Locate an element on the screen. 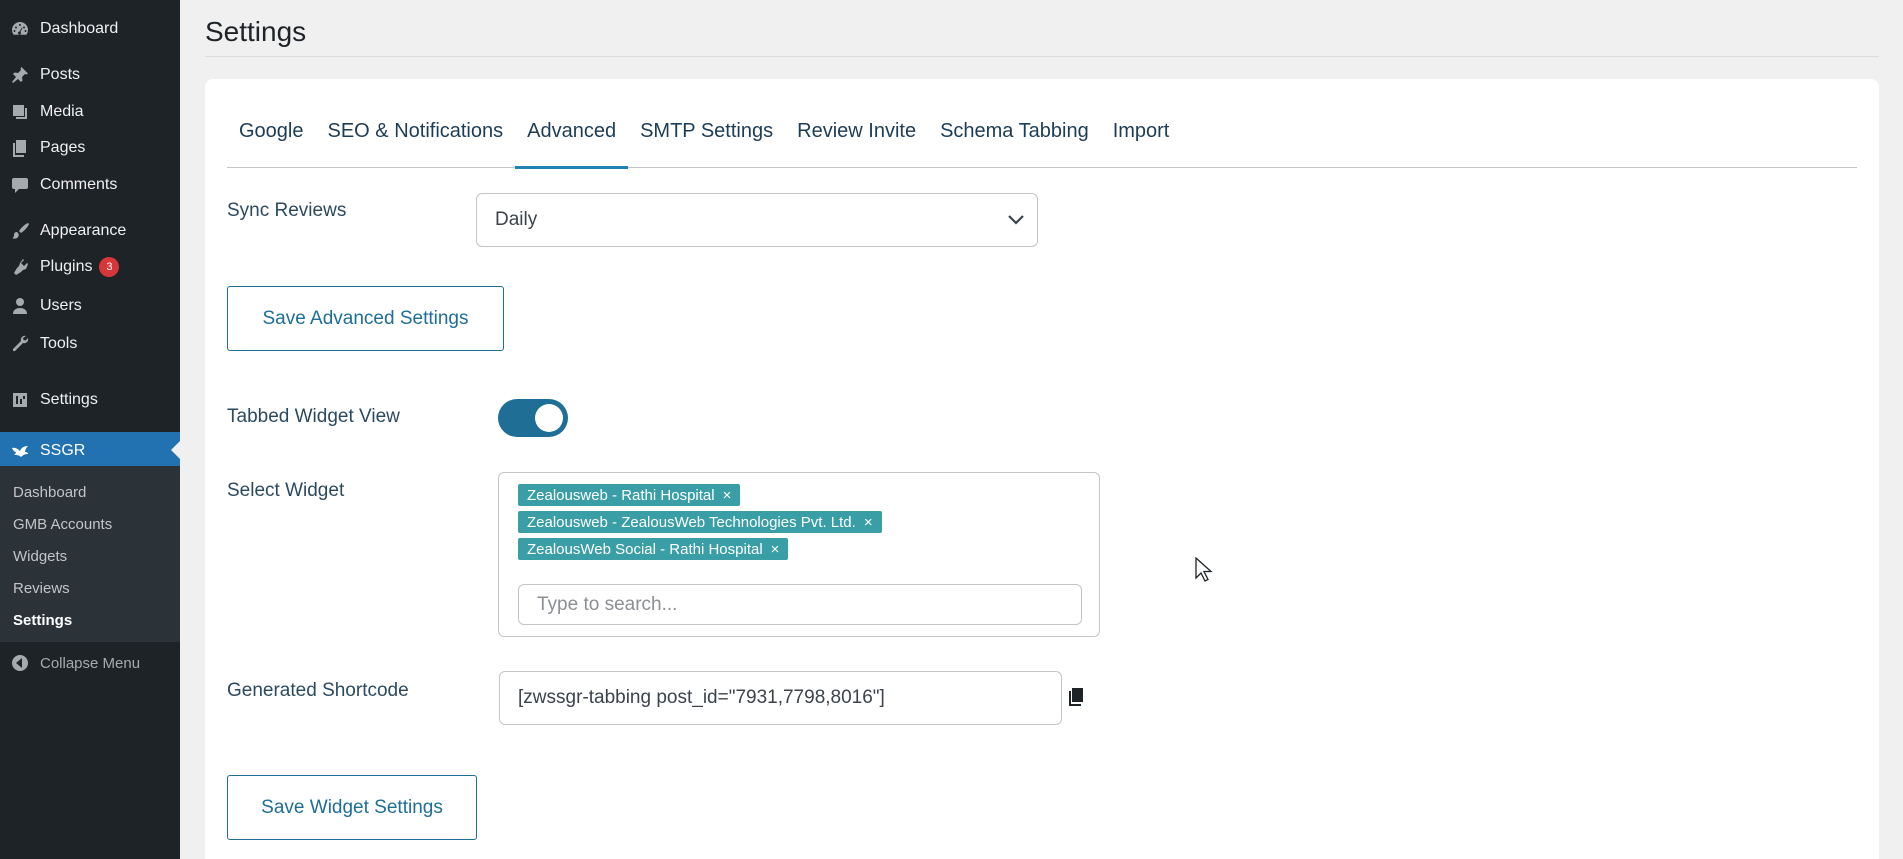 Image resolution: width=1903 pixels, height=859 pixels. save-widget-settings-button: Save Widget Settings is located at coordinates (352, 807).